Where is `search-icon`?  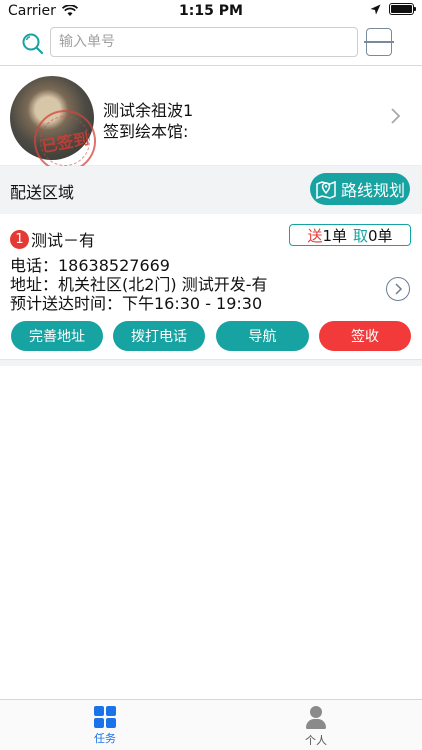 search-icon is located at coordinates (33, 44).